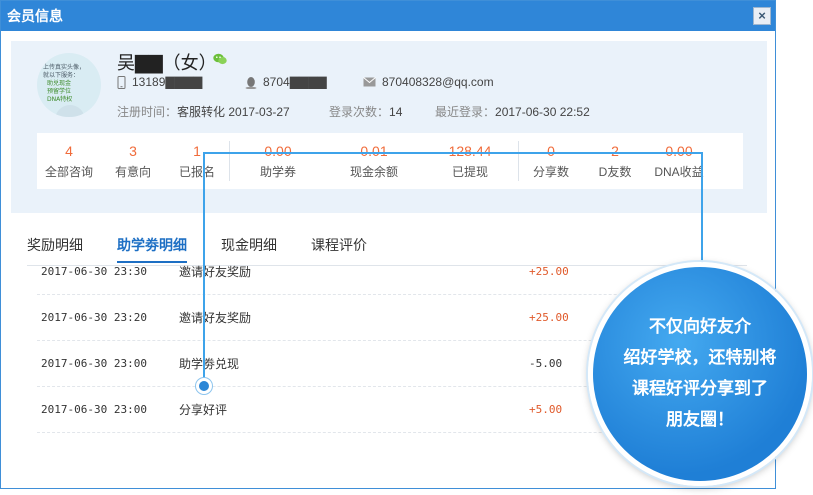 The image size is (813, 495). Describe the element at coordinates (133, 161) in the screenshot. I see `stat-interested: 3 有意向` at that location.